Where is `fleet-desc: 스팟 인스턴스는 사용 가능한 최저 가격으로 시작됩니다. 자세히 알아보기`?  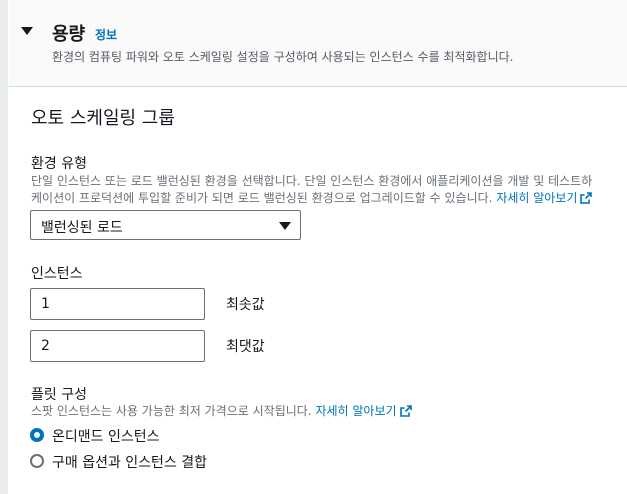 fleet-desc: 스팟 인스턴스는 사용 가능한 최저 가격으로 시작됩니다. 자세히 알아보기 is located at coordinates (221, 411).